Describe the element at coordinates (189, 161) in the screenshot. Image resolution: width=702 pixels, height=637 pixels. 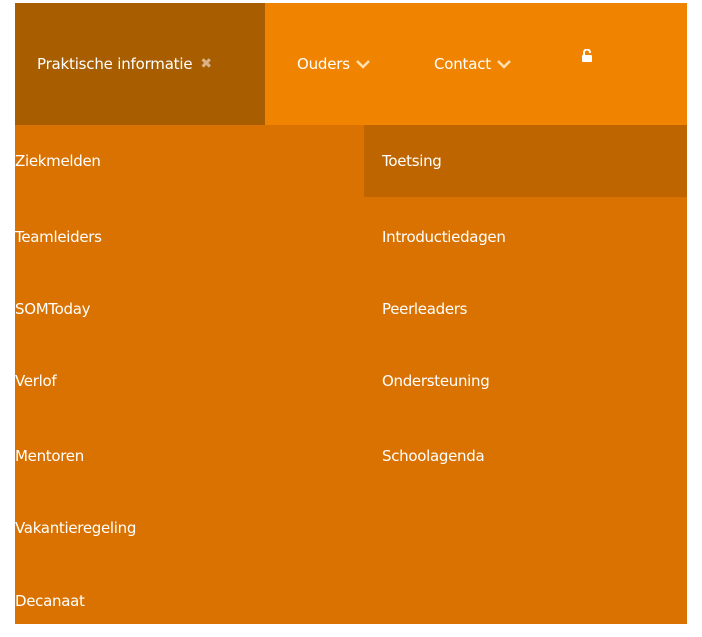
I see `menu-item-ziekmelden: Ziekmelden` at that location.